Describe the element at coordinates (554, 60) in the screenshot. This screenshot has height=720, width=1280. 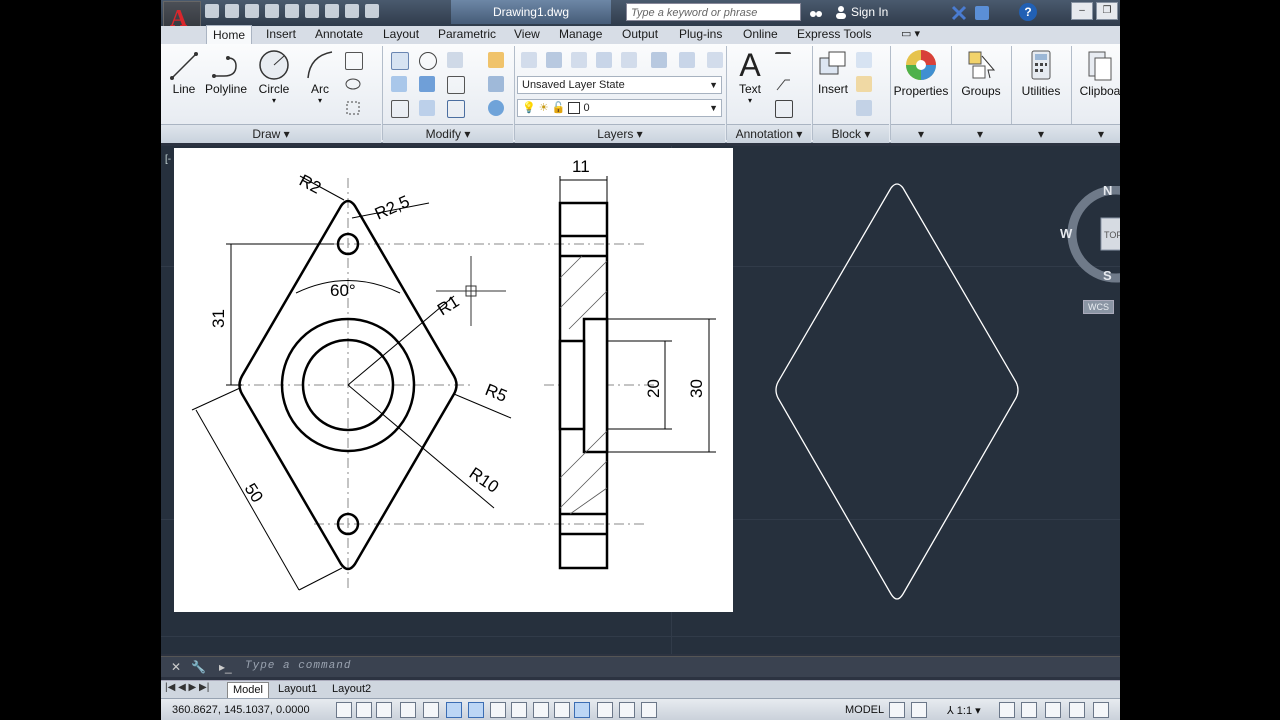
I see `layer-match-icon` at that location.